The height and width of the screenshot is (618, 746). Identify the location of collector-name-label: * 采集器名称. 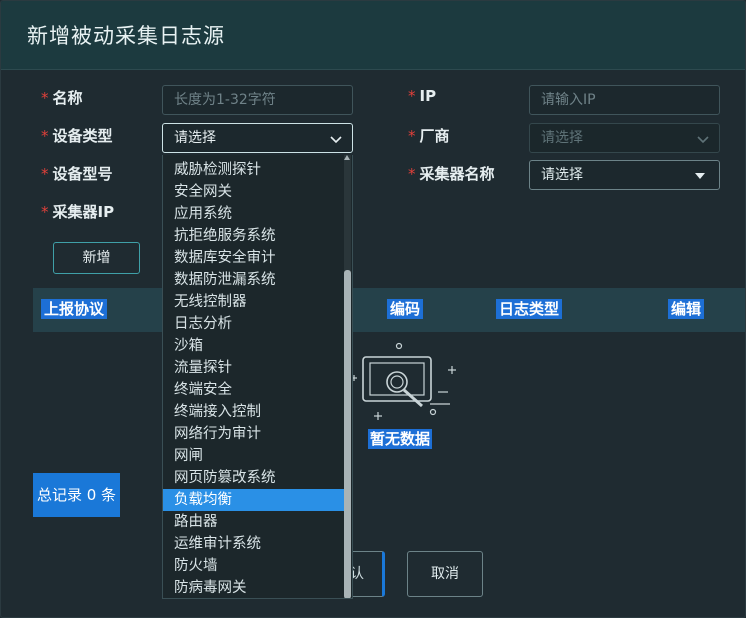
(451, 174).